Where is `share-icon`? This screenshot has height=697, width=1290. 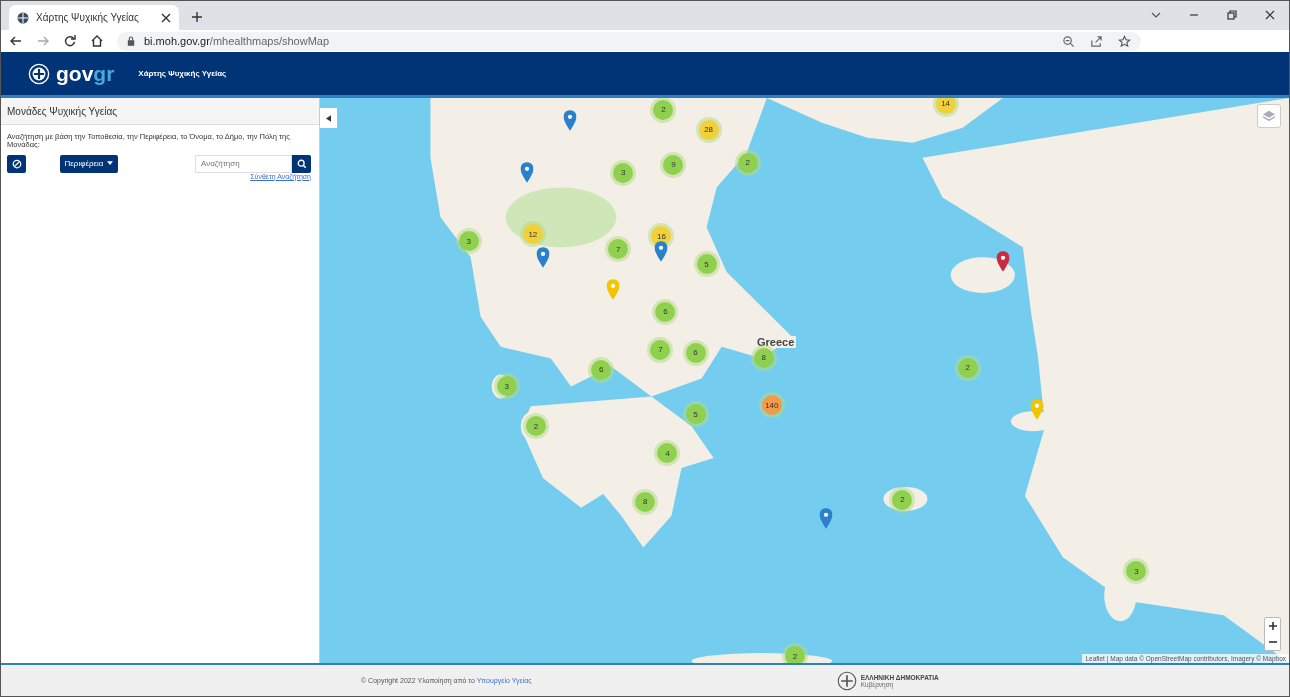 share-icon is located at coordinates (1096, 41).